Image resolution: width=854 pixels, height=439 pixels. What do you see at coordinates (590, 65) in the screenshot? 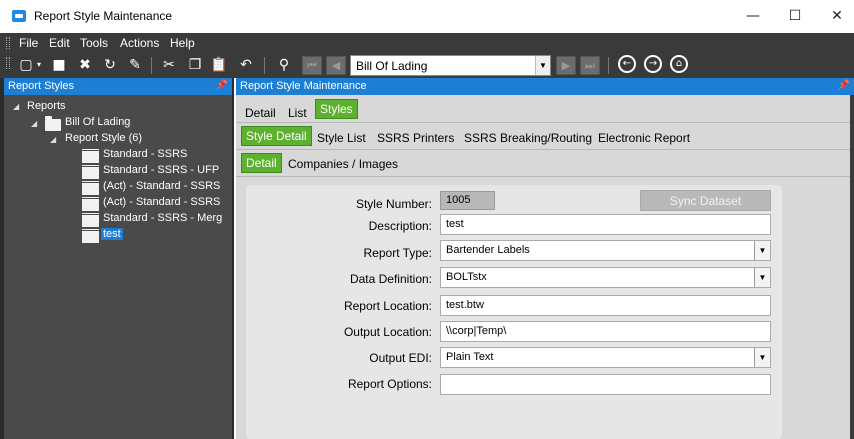
I see `last-record-button: ⏭` at bounding box center [590, 65].